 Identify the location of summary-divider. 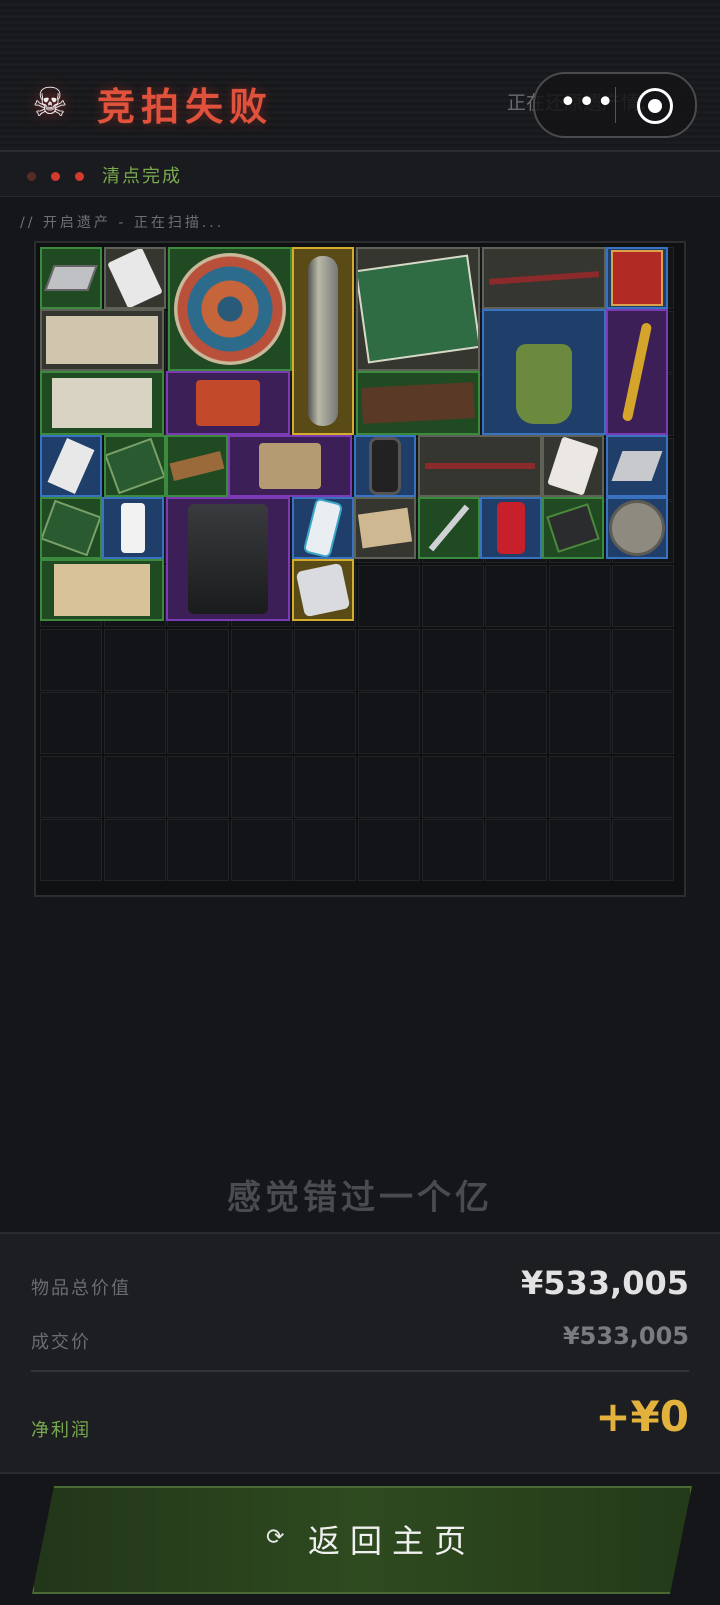
(360, 1371).